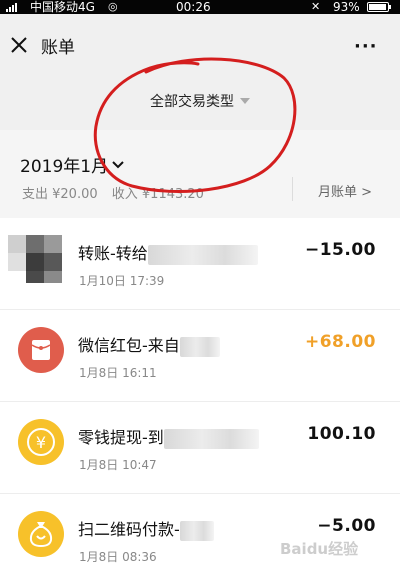 Image resolution: width=400 pixels, height=582 pixels. Describe the element at coordinates (346, 7) in the screenshot. I see `battery-percent: 93%` at that location.